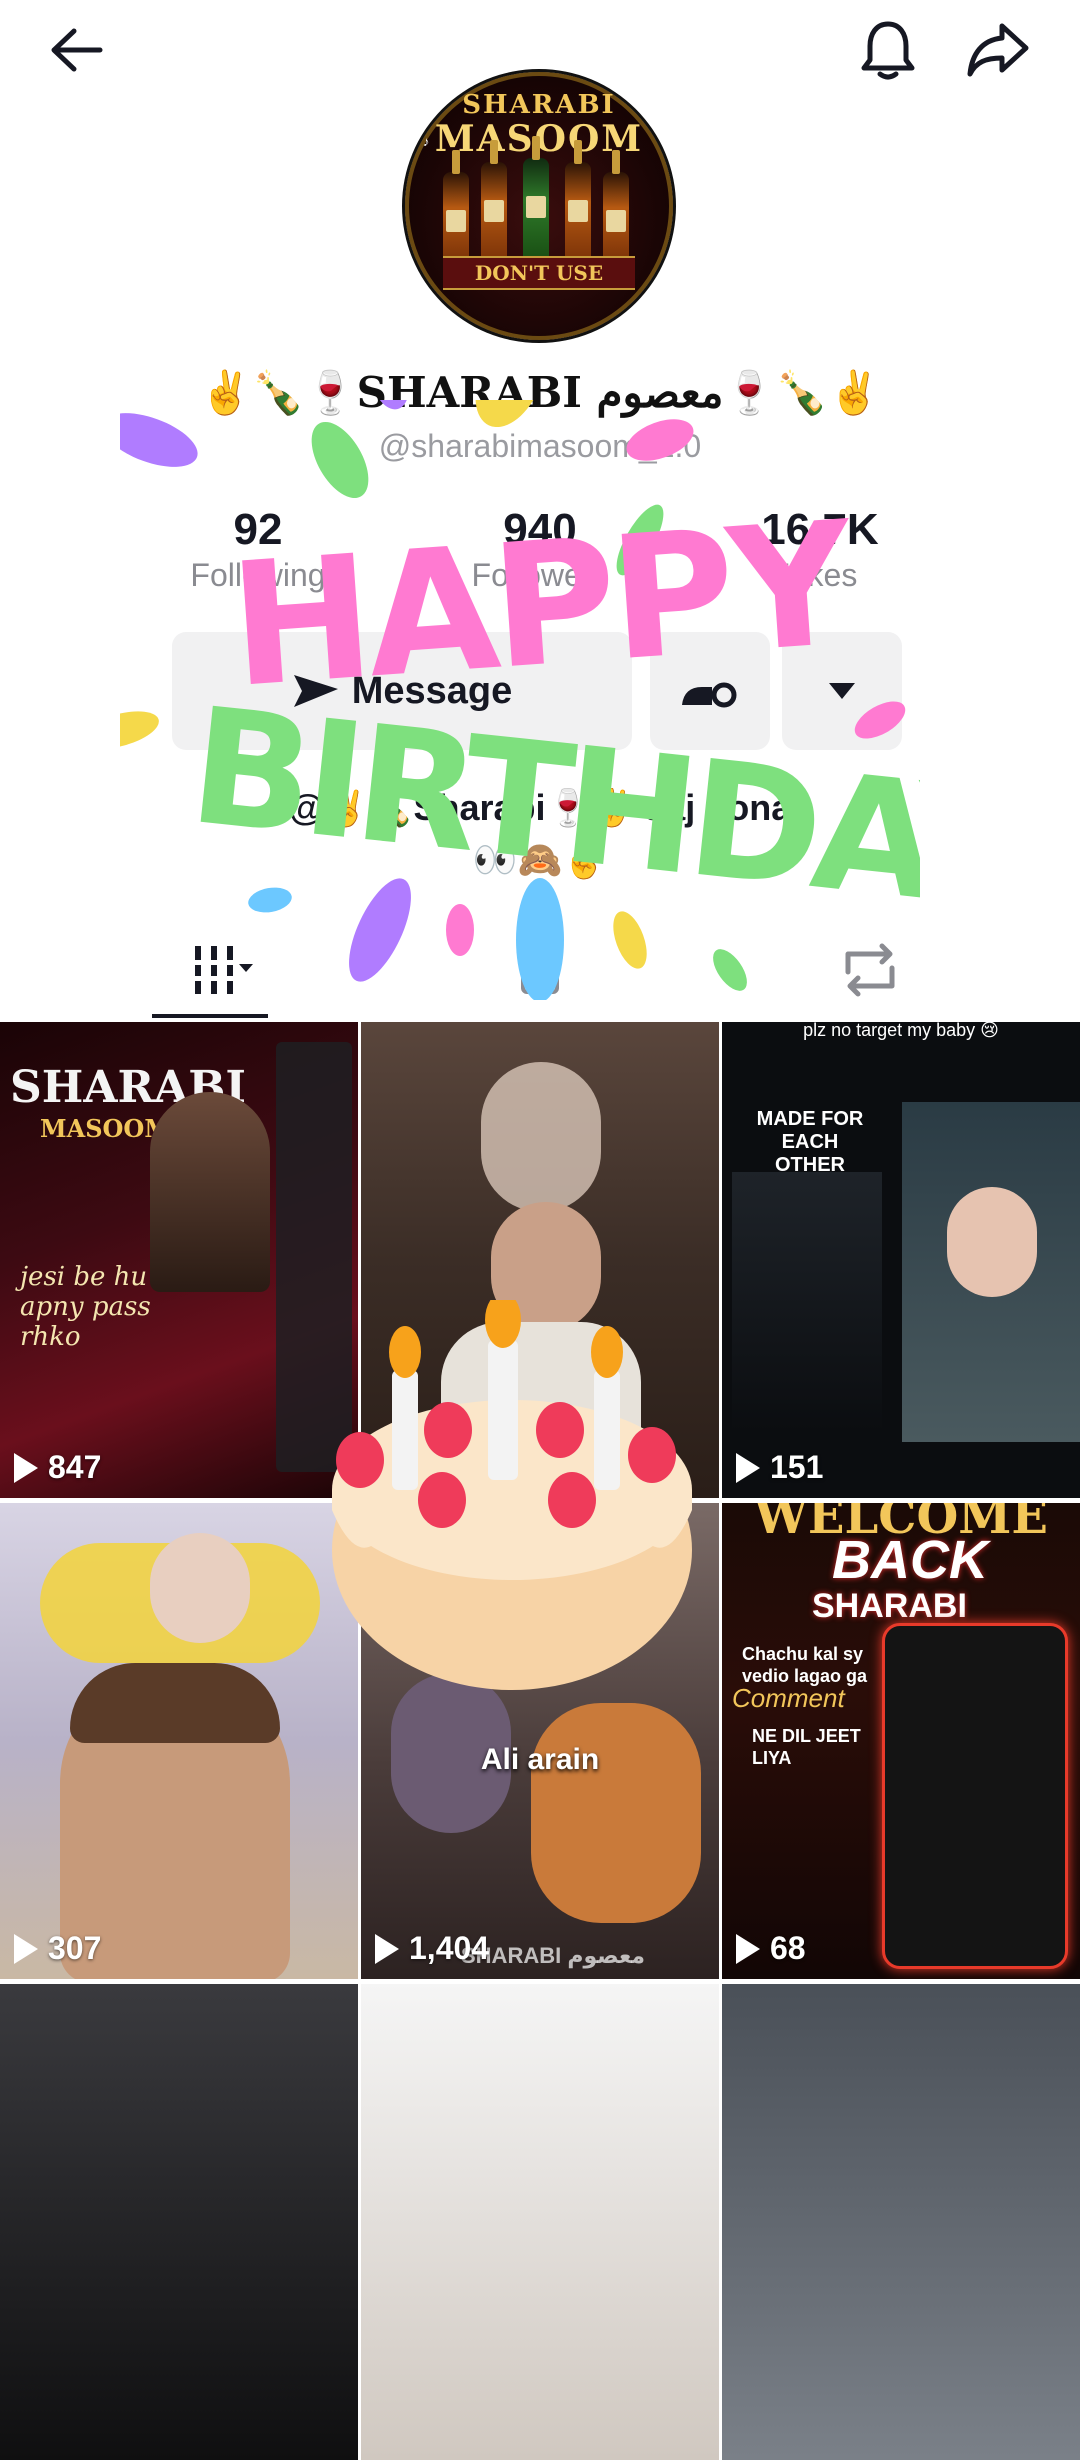 The image size is (1080, 2460). I want to click on notifications-button, so click(888, 50).